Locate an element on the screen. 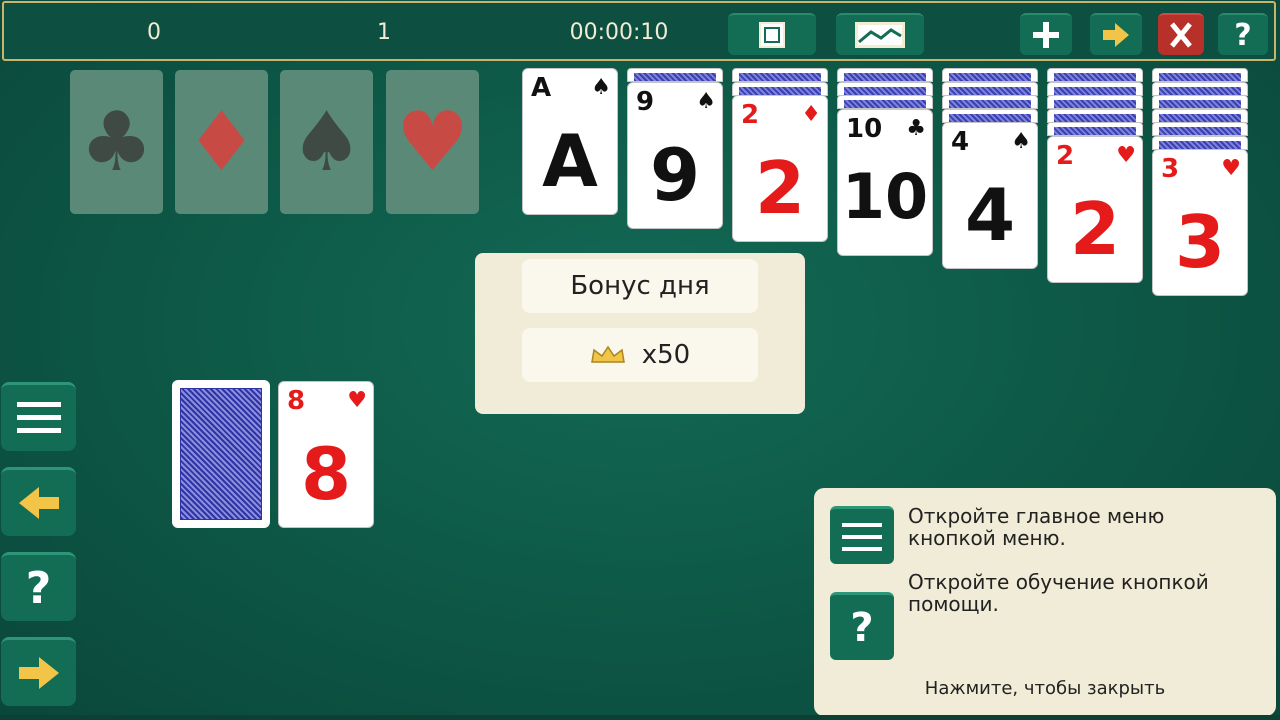 This screenshot has width=1280, height=720. hearts-icon: ♥ is located at coordinates (432, 142).